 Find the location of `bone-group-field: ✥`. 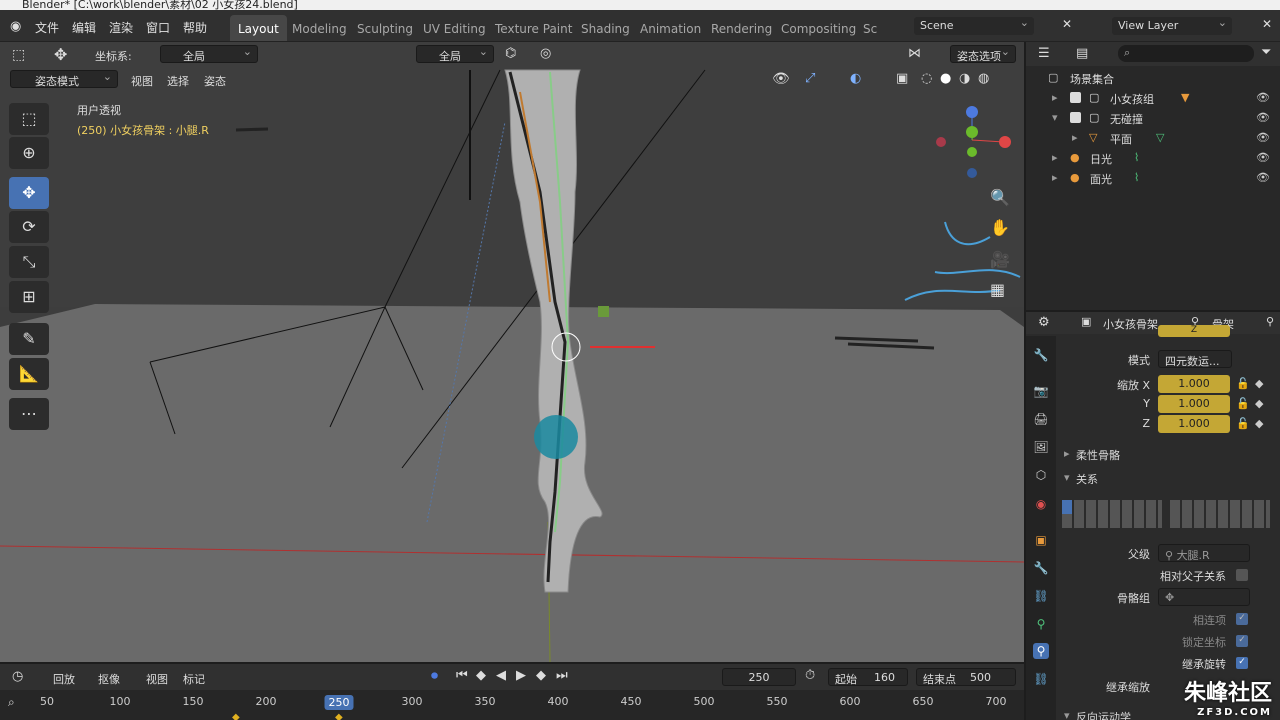

bone-group-field: ✥ is located at coordinates (1204, 597).